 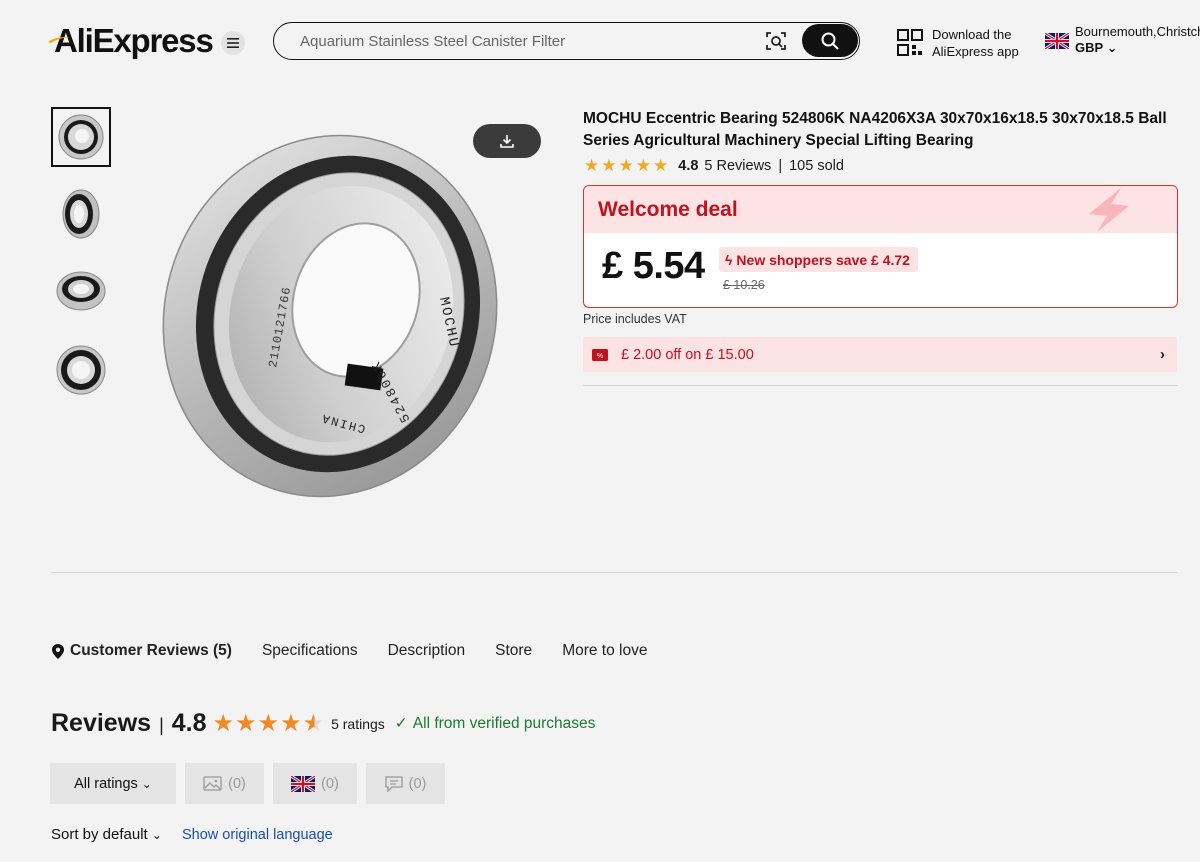 I want to click on chevron-right-icon: ›, so click(x=1162, y=354).